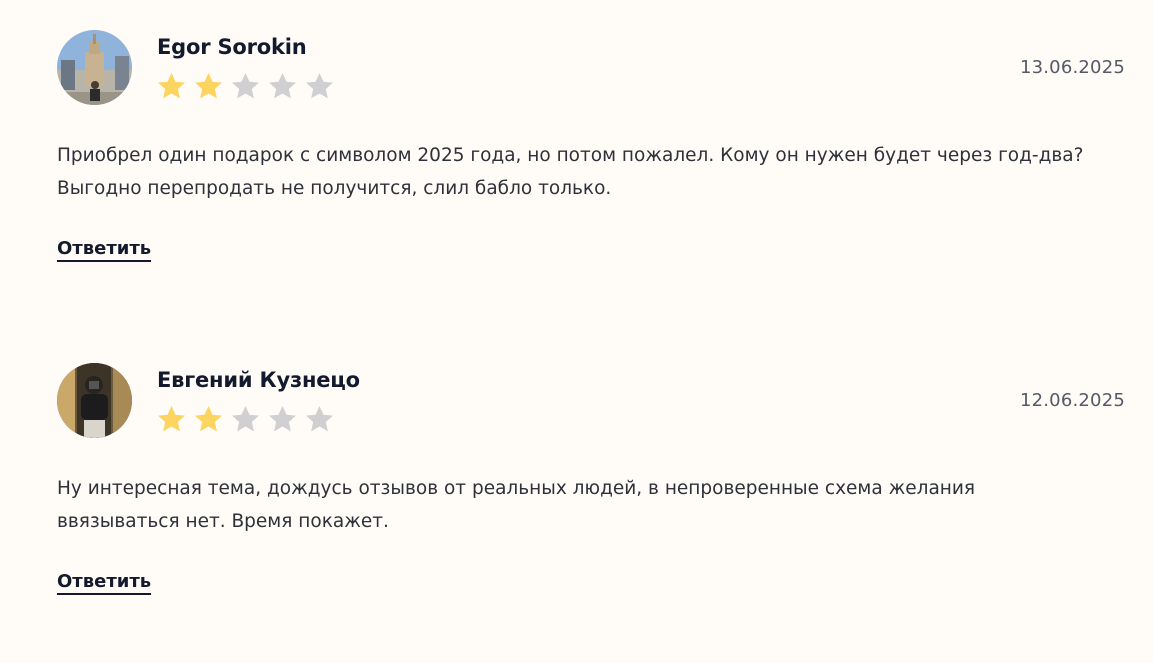 The width and height of the screenshot is (1153, 663). Describe the element at coordinates (232, 47) in the screenshot. I see `review-author: Egor Sorokin` at that location.